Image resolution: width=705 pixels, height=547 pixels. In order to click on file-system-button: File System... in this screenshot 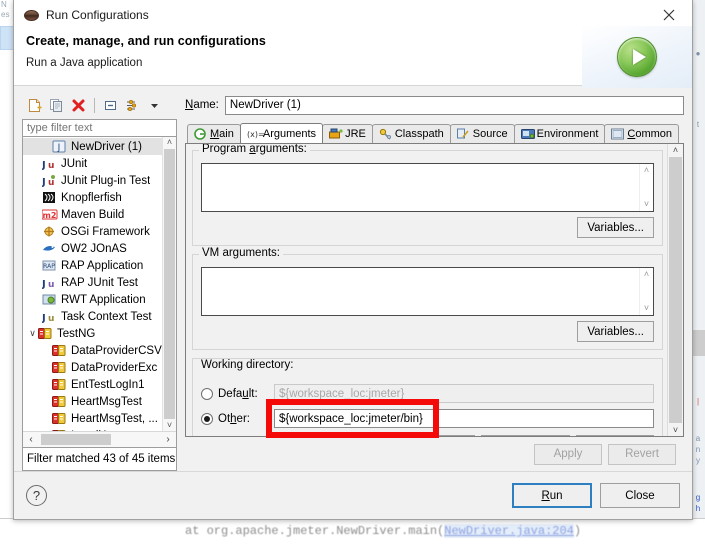, I will do `click(525, 435)`.